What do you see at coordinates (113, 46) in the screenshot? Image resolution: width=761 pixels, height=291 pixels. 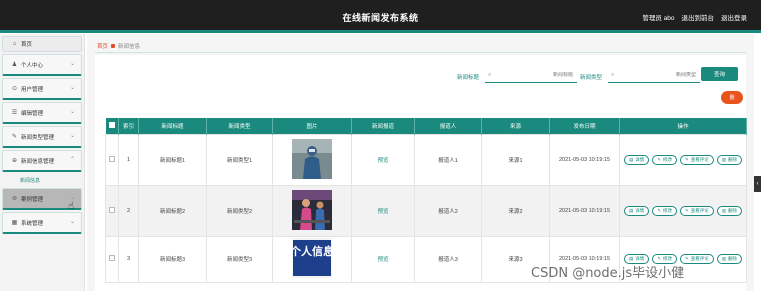 I see `breadcrumb-separator-icon` at bounding box center [113, 46].